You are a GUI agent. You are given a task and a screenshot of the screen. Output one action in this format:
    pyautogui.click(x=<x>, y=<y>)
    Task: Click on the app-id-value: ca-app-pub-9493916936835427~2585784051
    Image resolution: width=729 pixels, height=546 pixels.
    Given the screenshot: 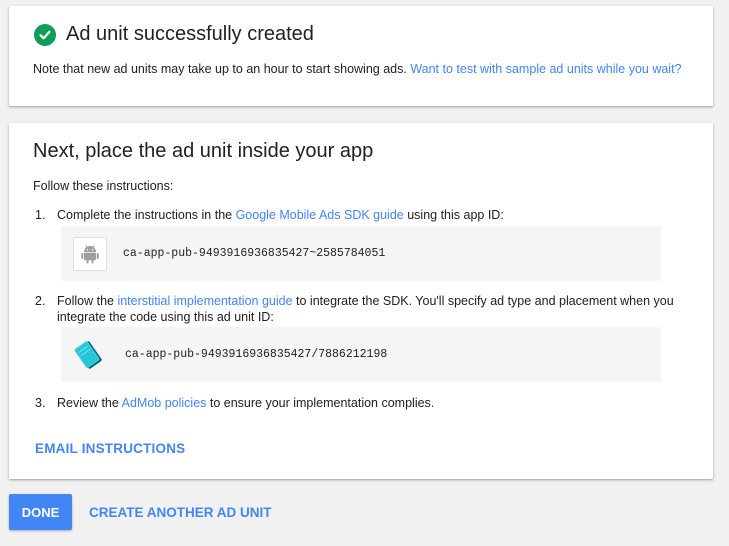 What is the action you would take?
    pyautogui.click(x=254, y=253)
    